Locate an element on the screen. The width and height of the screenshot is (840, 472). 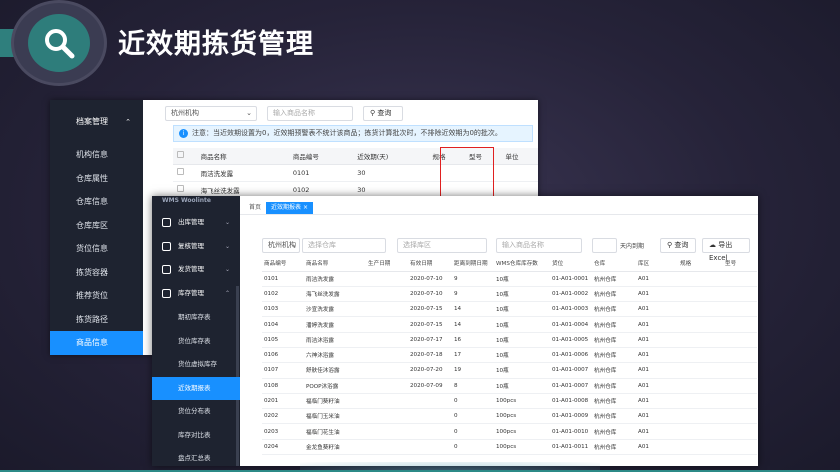
table-cell: 14 is located at coordinates (473, 309).